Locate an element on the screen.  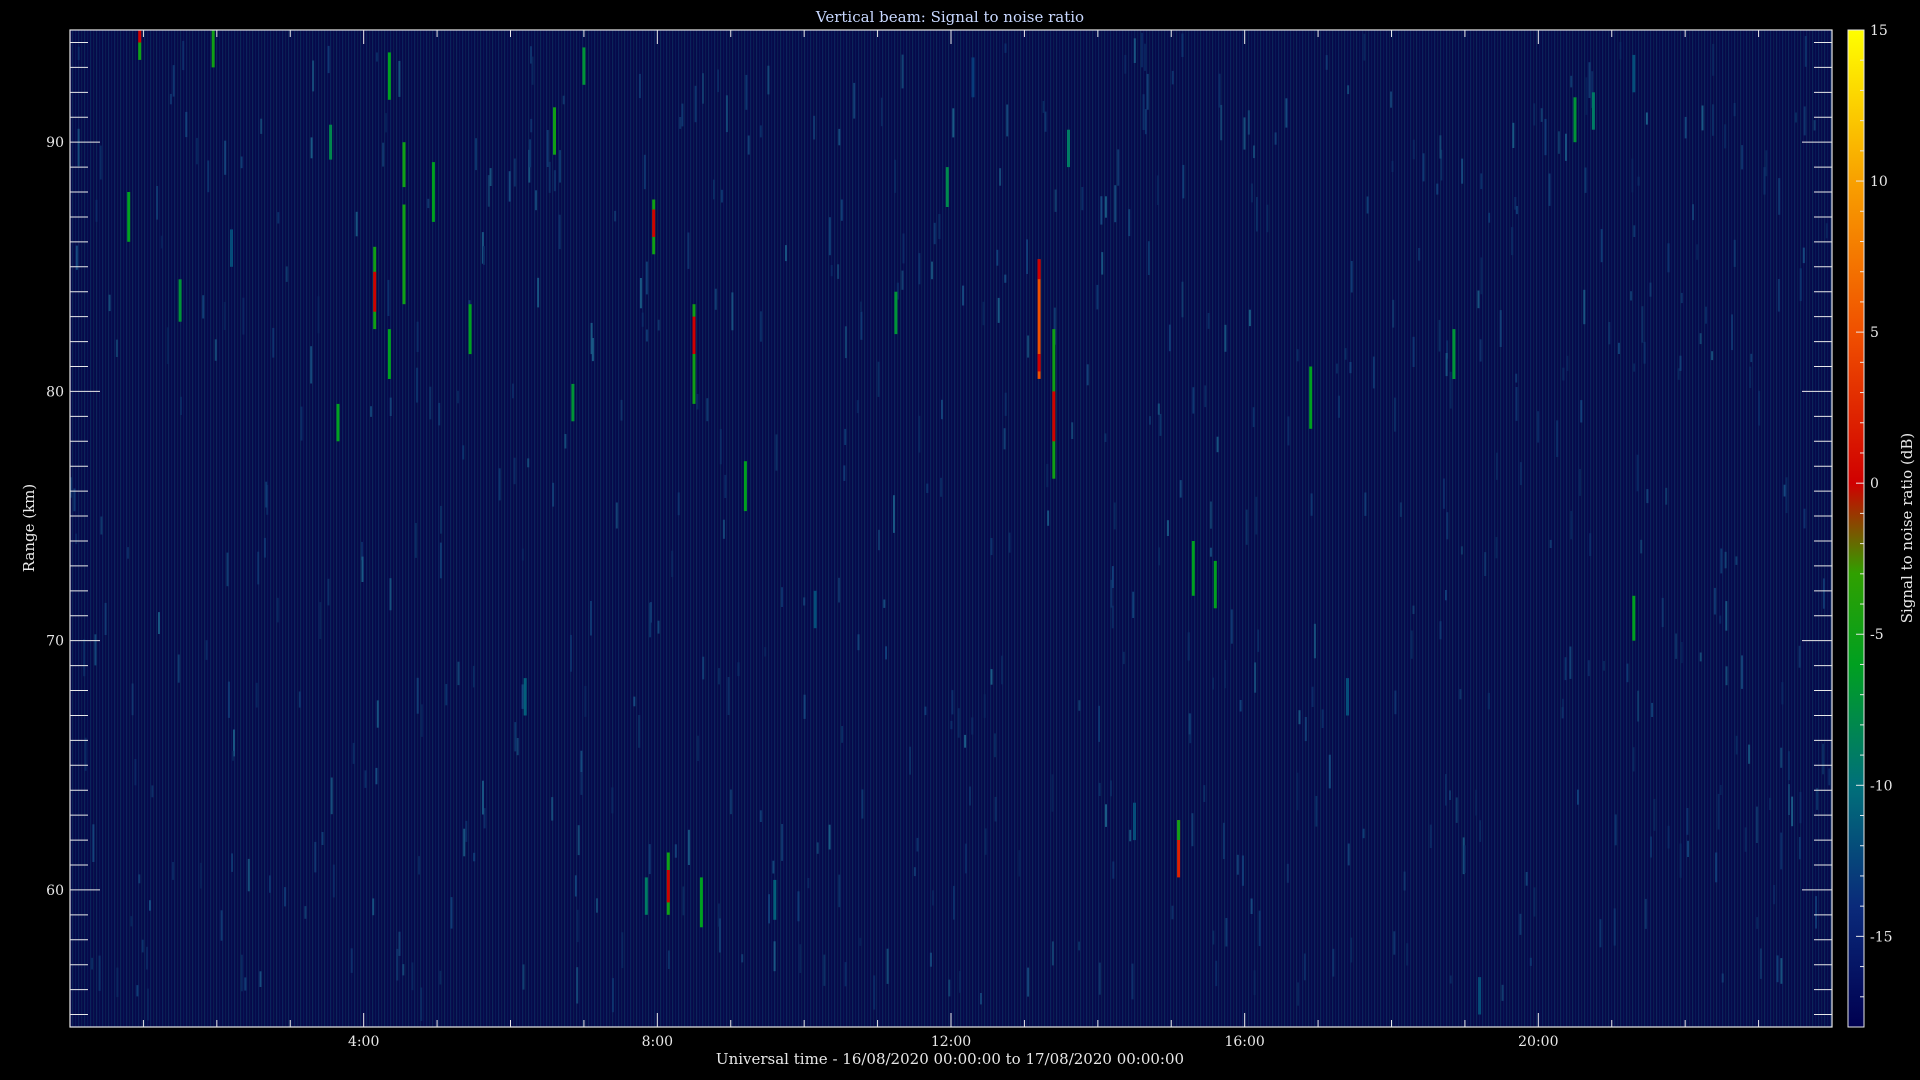
x-tick-label: 8:00 is located at coordinates (657, 1042).